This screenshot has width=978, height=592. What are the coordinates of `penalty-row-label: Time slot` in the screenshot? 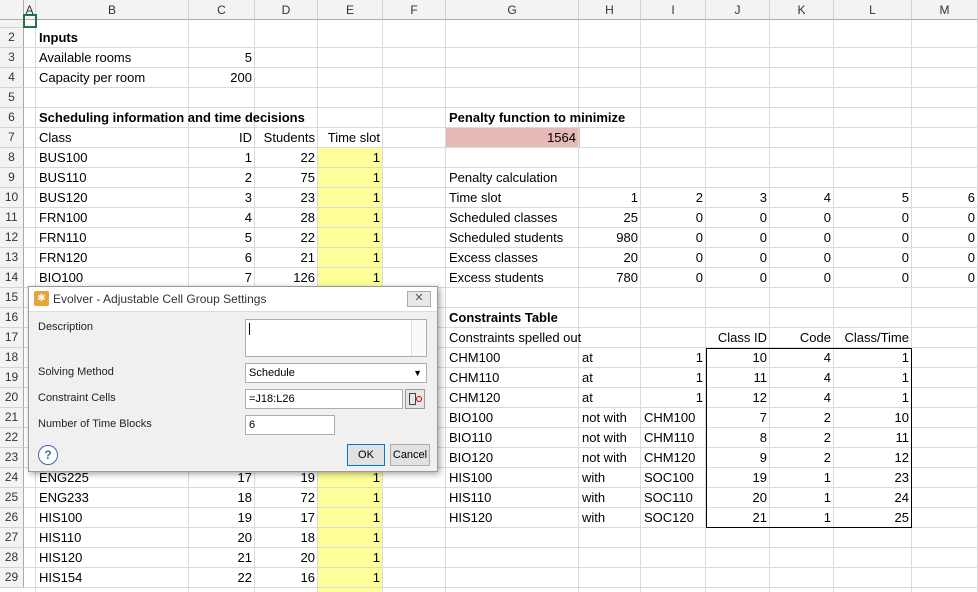 It's located at (512, 198).